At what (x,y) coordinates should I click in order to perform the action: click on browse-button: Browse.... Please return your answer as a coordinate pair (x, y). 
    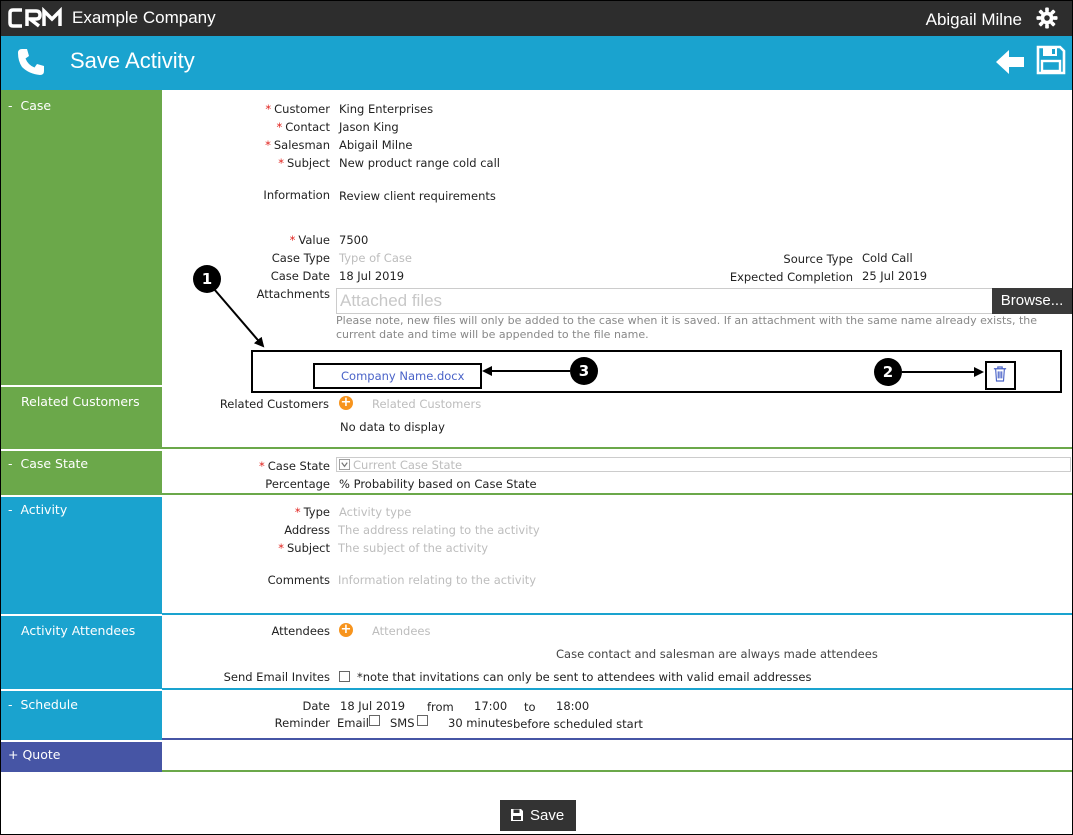
    Looking at the image, I should click on (1032, 301).